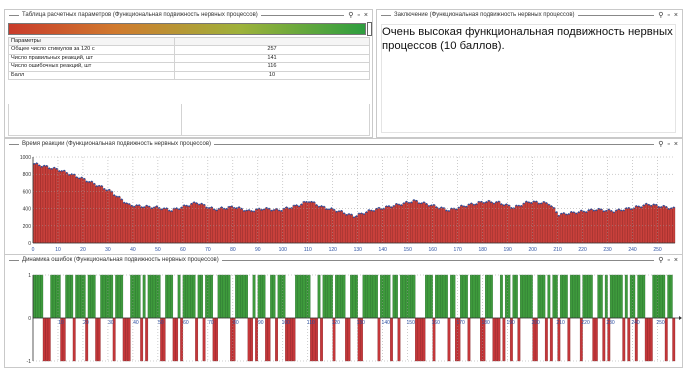  I want to click on y-tick-label: 400, so click(27, 210).